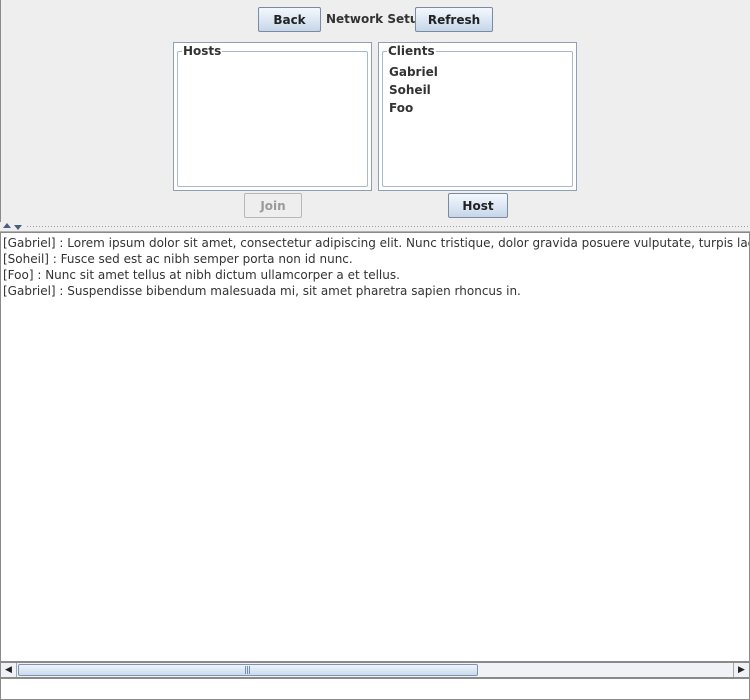 This screenshot has width=750, height=700. What do you see at coordinates (202, 51) in the screenshot?
I see `hosts-title: Hosts` at bounding box center [202, 51].